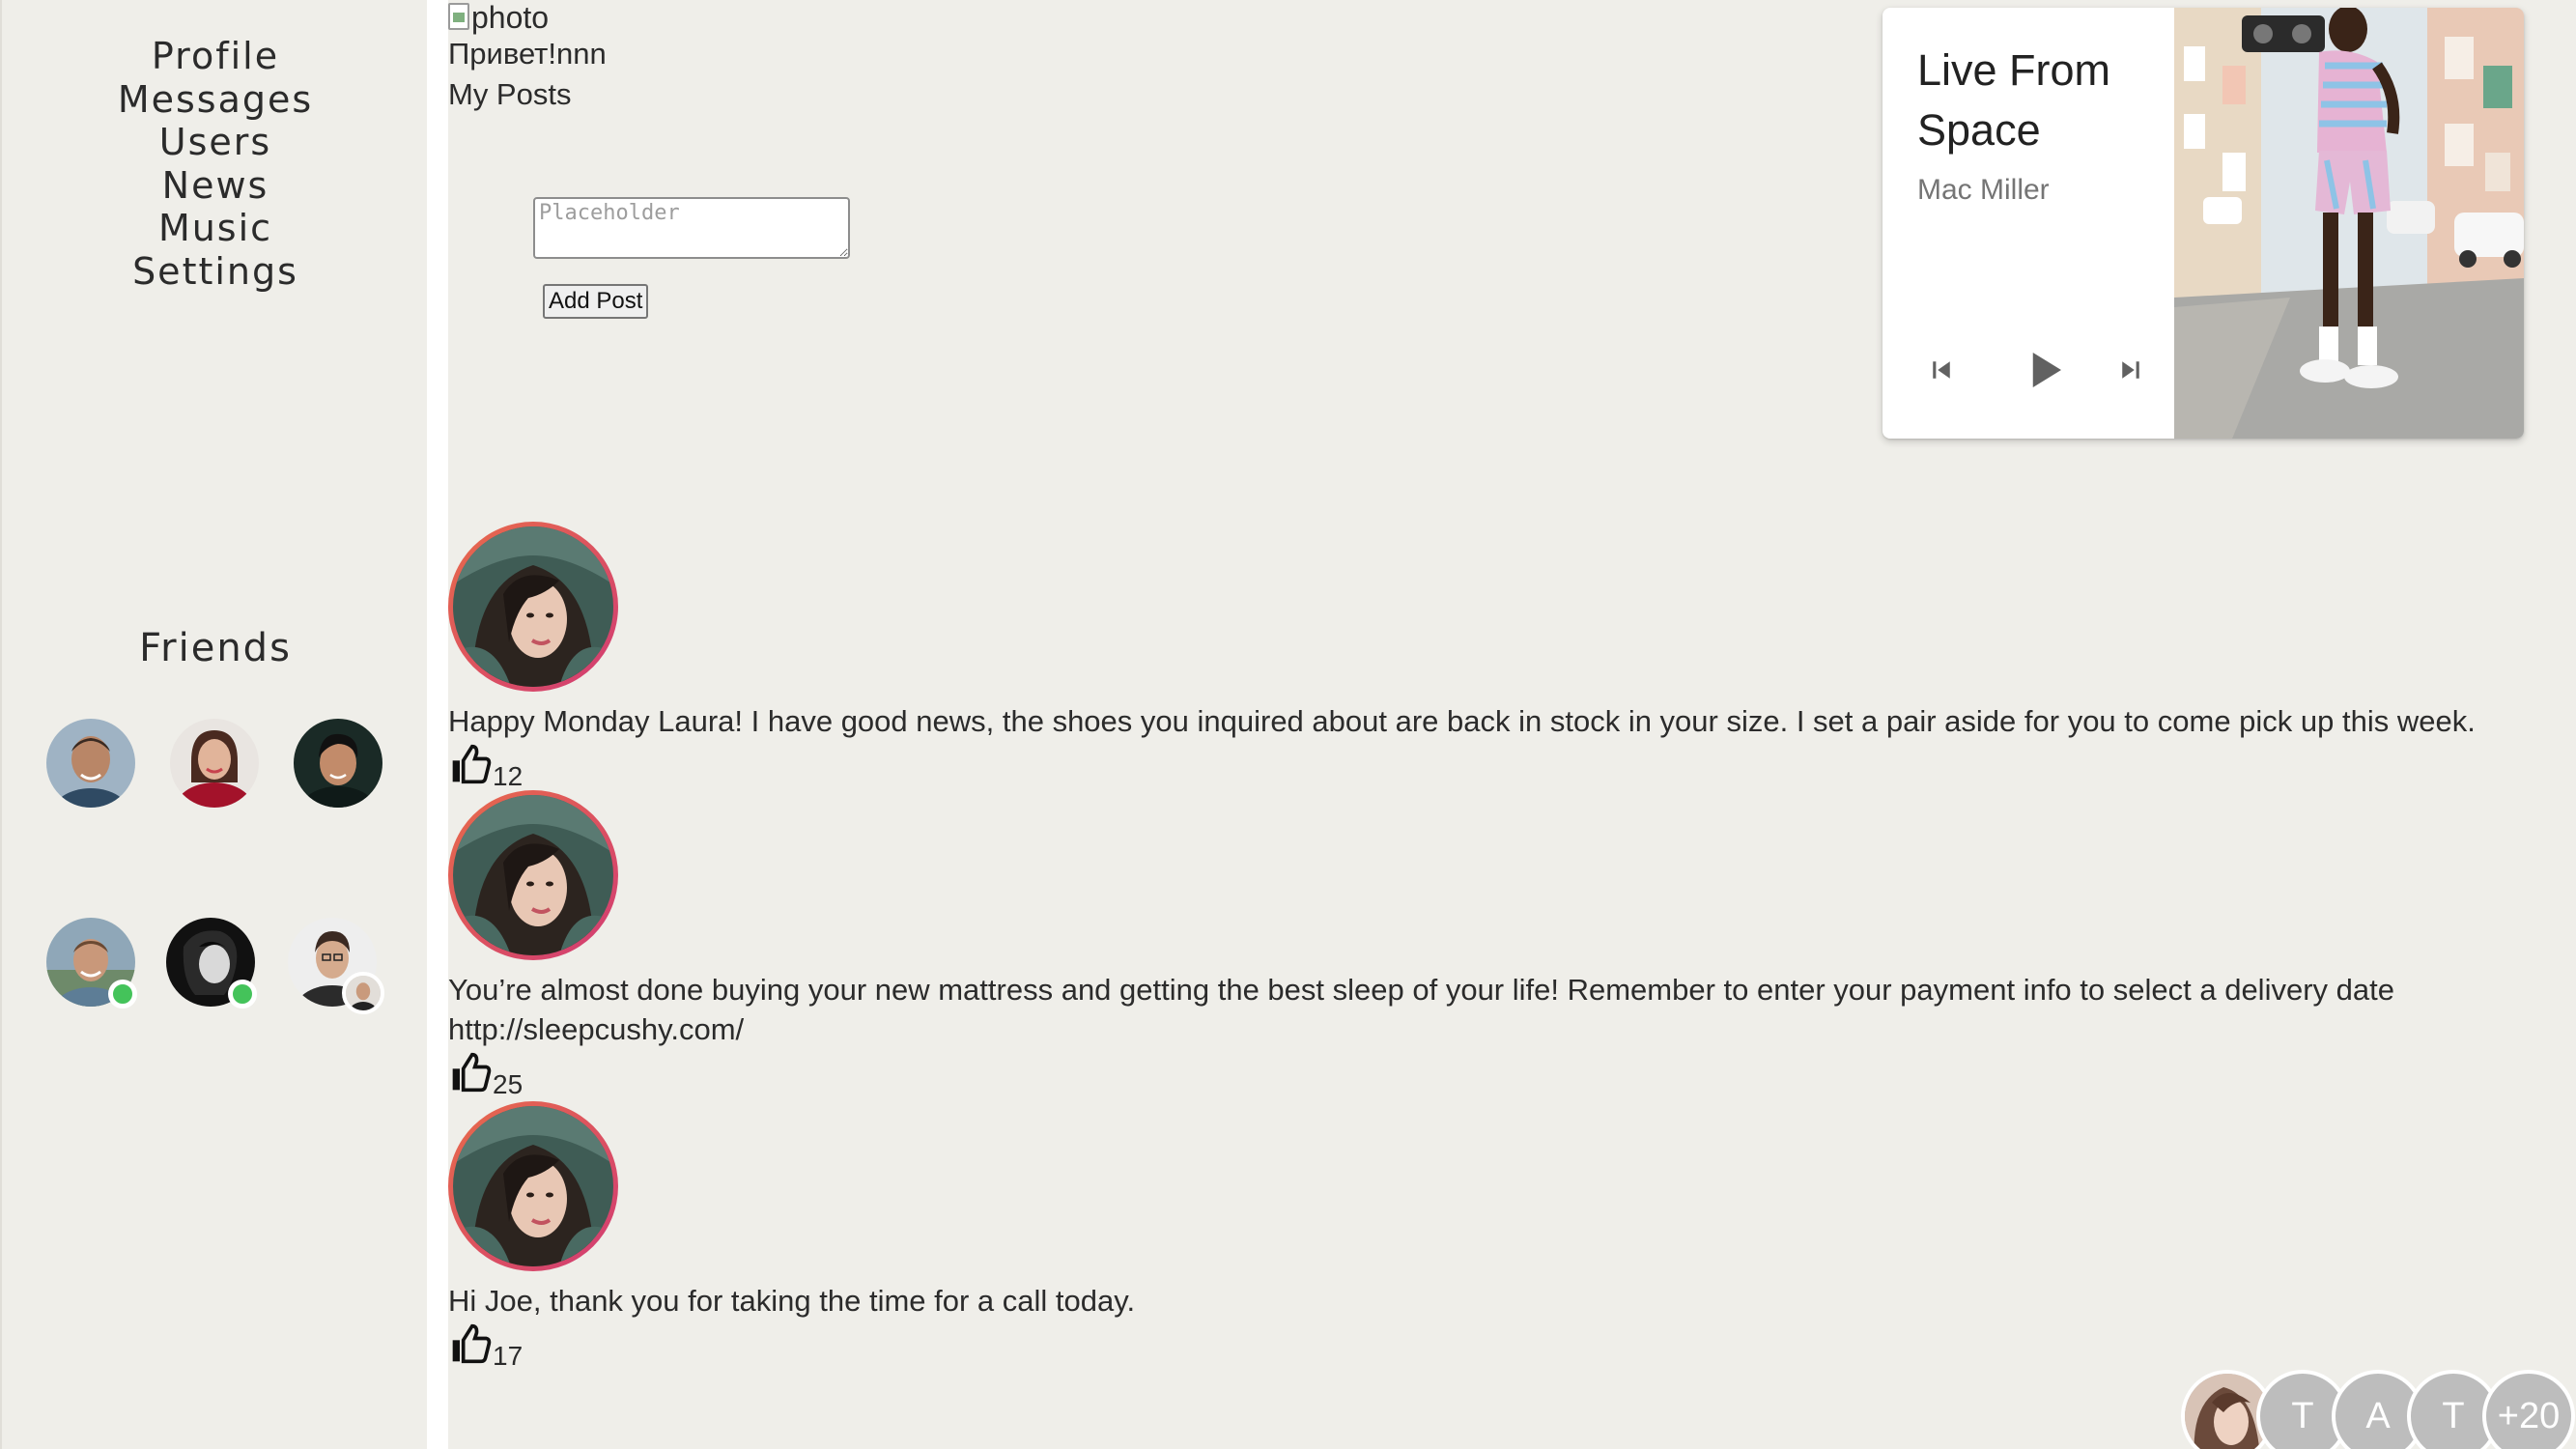  What do you see at coordinates (1941, 369) in the screenshot?
I see `skip-previous-icon` at bounding box center [1941, 369].